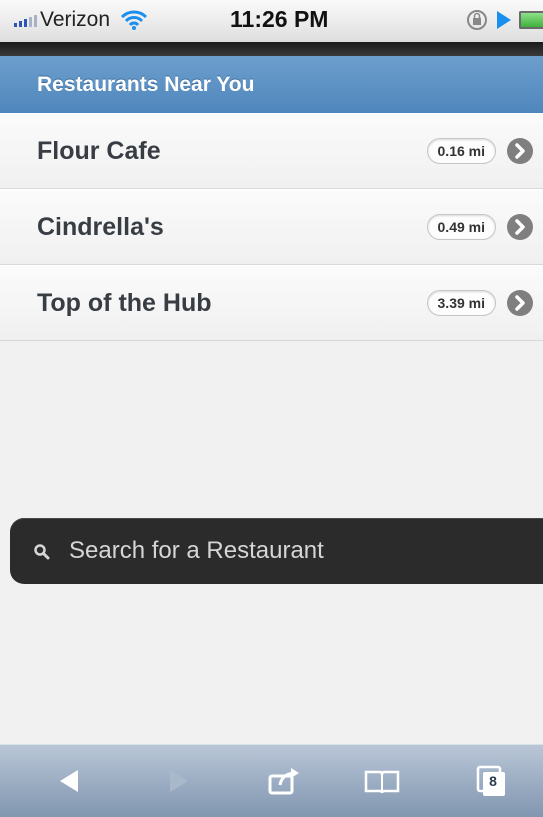 The image size is (543, 817). Describe the element at coordinates (461, 303) in the screenshot. I see `distance-badge: 3.39 mi` at that location.